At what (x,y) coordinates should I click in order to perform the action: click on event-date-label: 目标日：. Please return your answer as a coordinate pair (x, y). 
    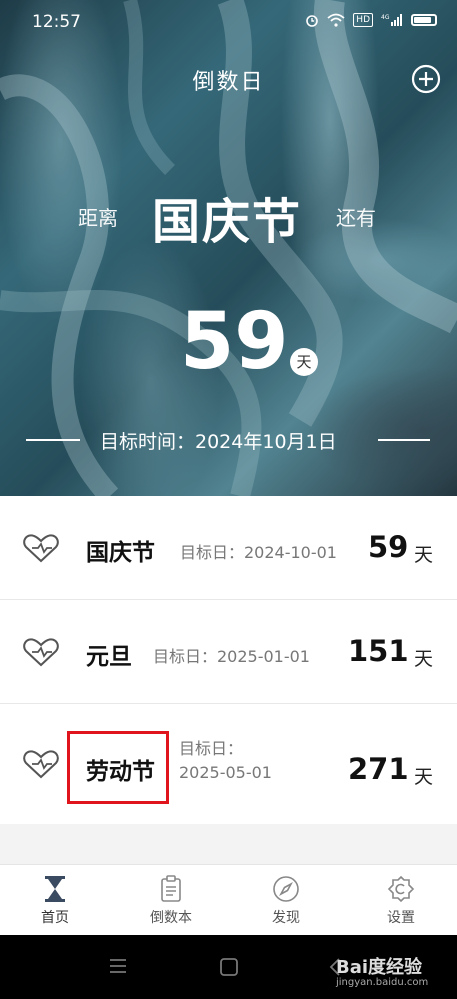
    Looking at the image, I should click on (211, 748).